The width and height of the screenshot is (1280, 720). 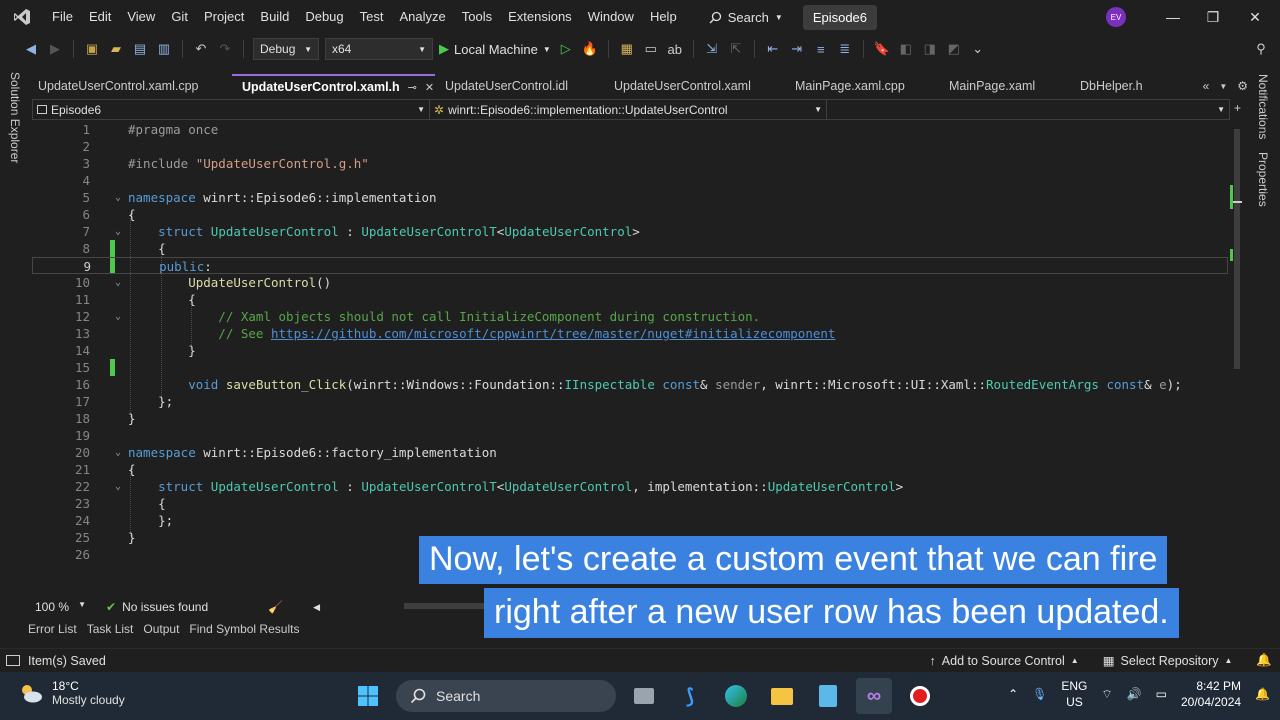 I want to click on outdent-icon: ⇤, so click(x=773, y=49).